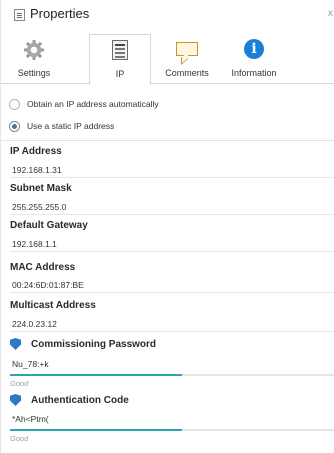 This screenshot has width=334, height=453. I want to click on radio-auto-button, so click(14, 104).